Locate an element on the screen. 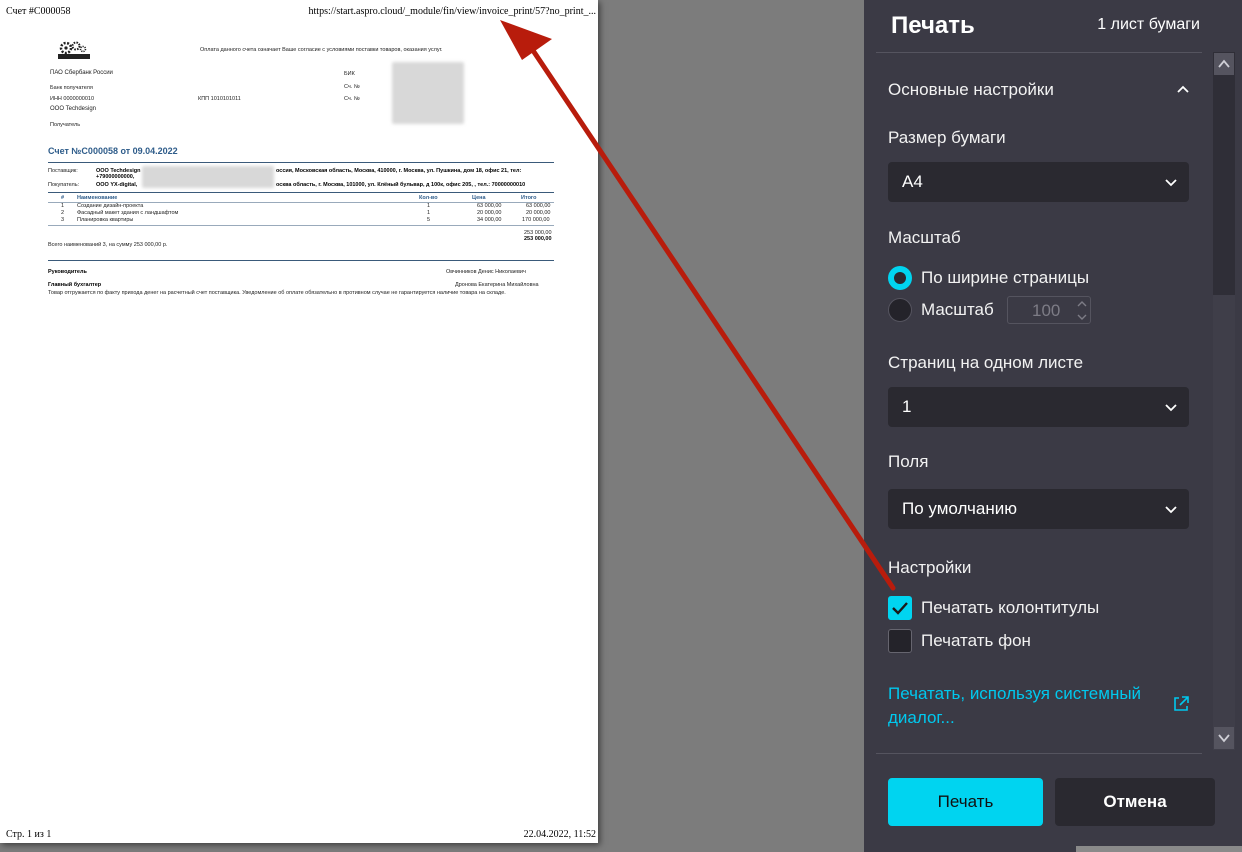  checkmark-icon is located at coordinates (900, 608).